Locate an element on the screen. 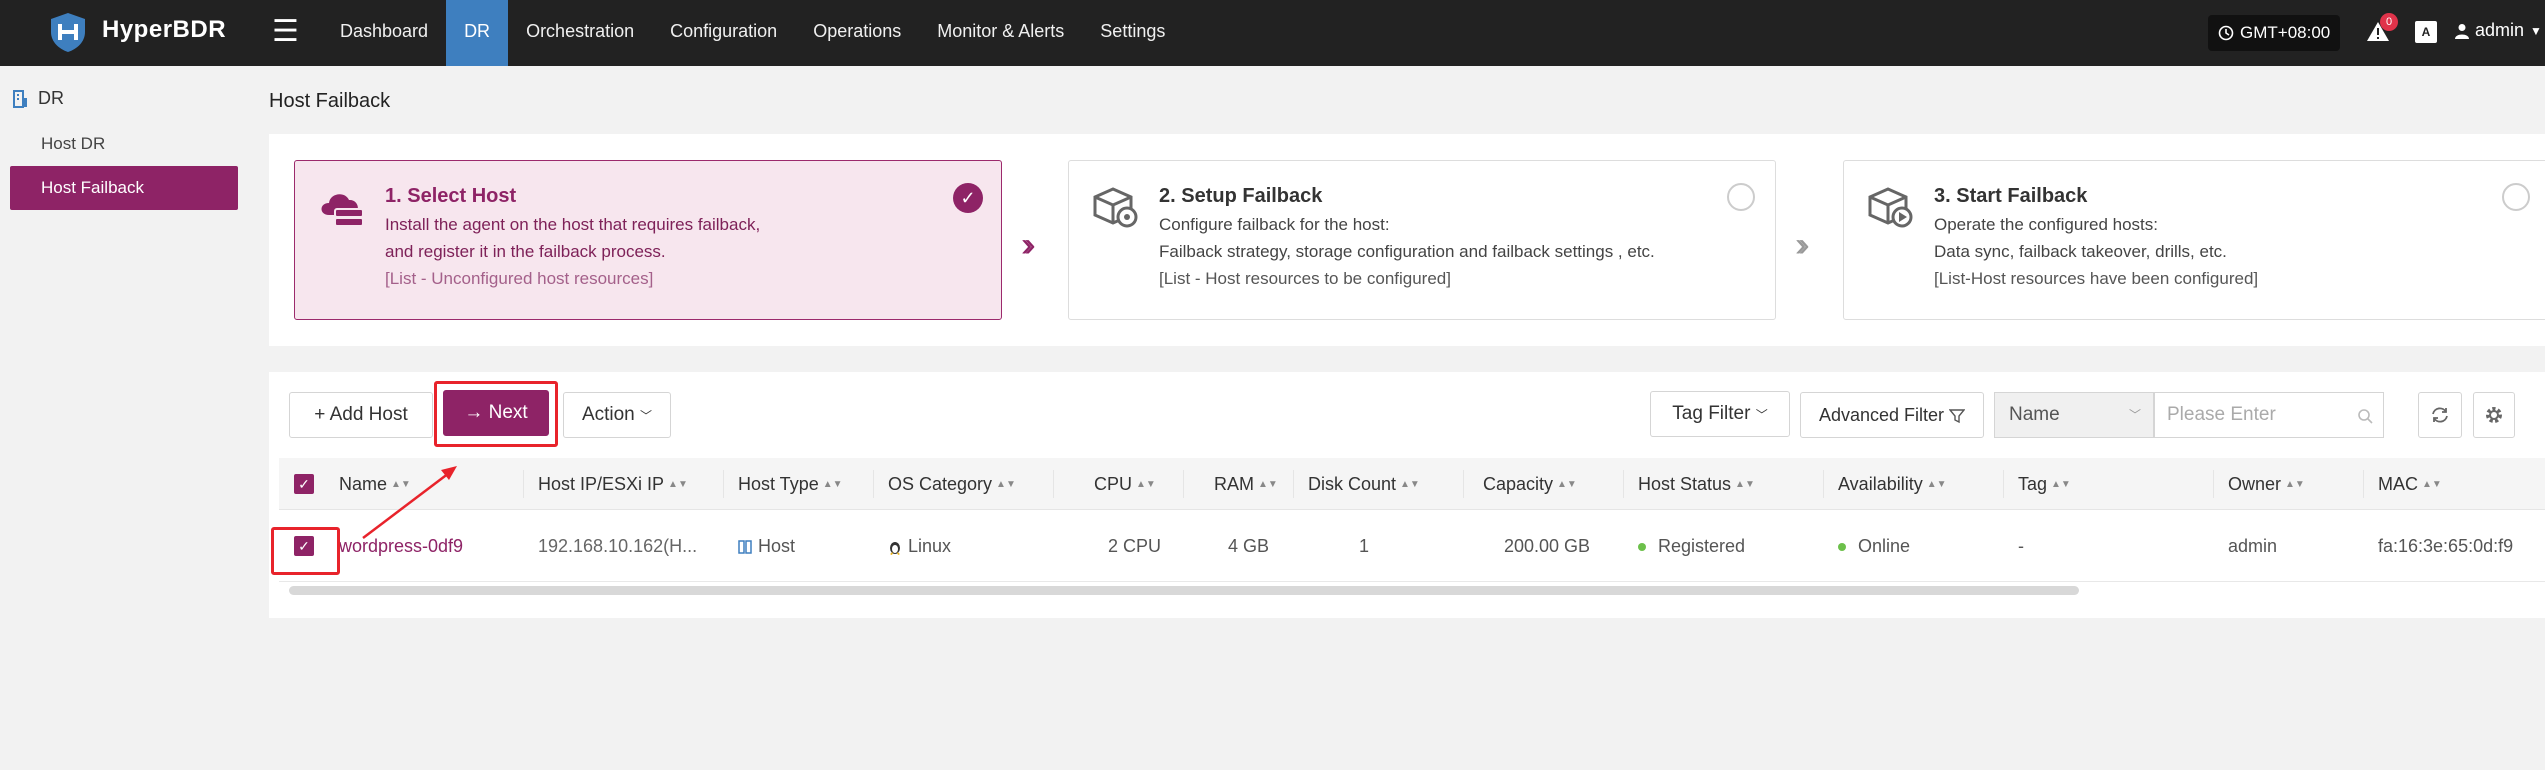 The width and height of the screenshot is (2545, 770). column-label: Owner is located at coordinates (2255, 484).